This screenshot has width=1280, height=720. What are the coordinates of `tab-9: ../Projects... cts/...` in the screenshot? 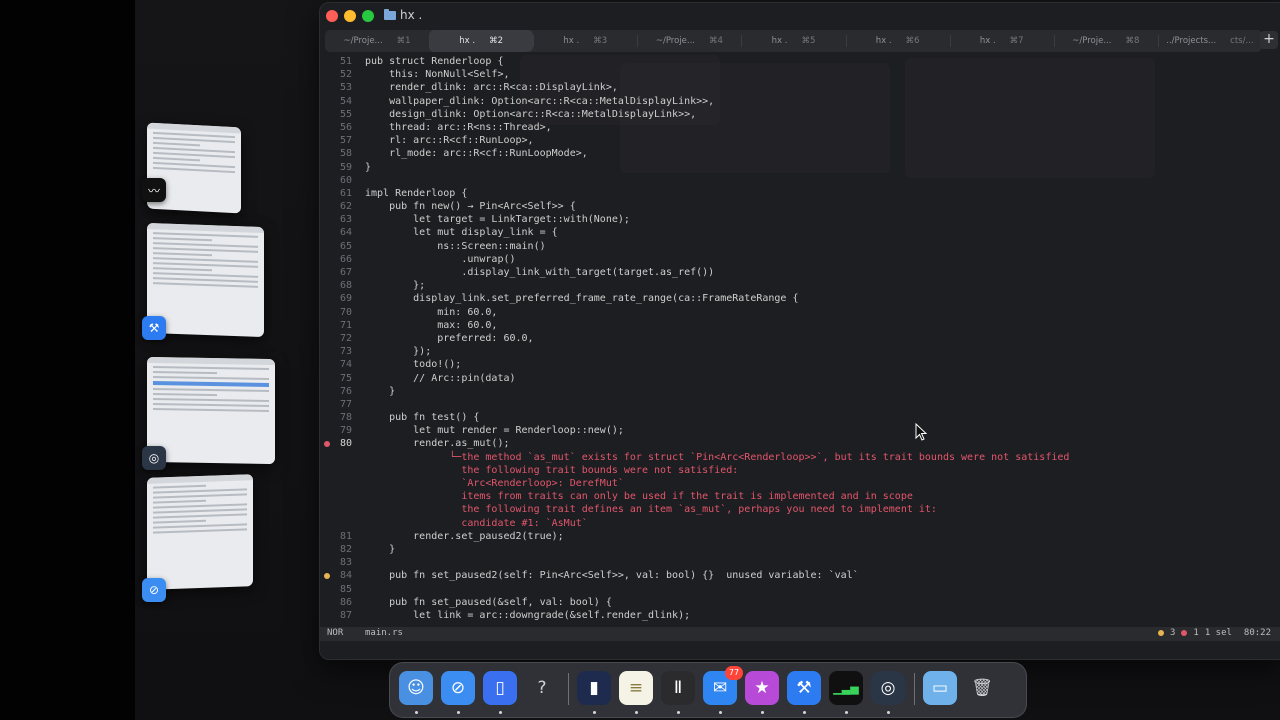 It's located at (1209, 41).